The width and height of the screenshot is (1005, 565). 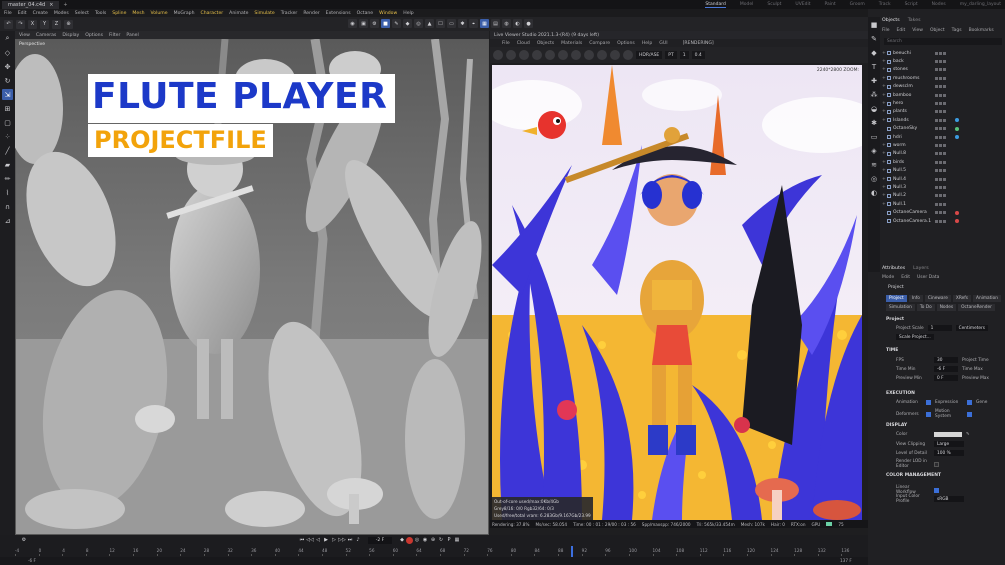 What do you see at coordinates (943, 221) in the screenshot?
I see `object-row: OctaneCamera.1` at bounding box center [943, 221].